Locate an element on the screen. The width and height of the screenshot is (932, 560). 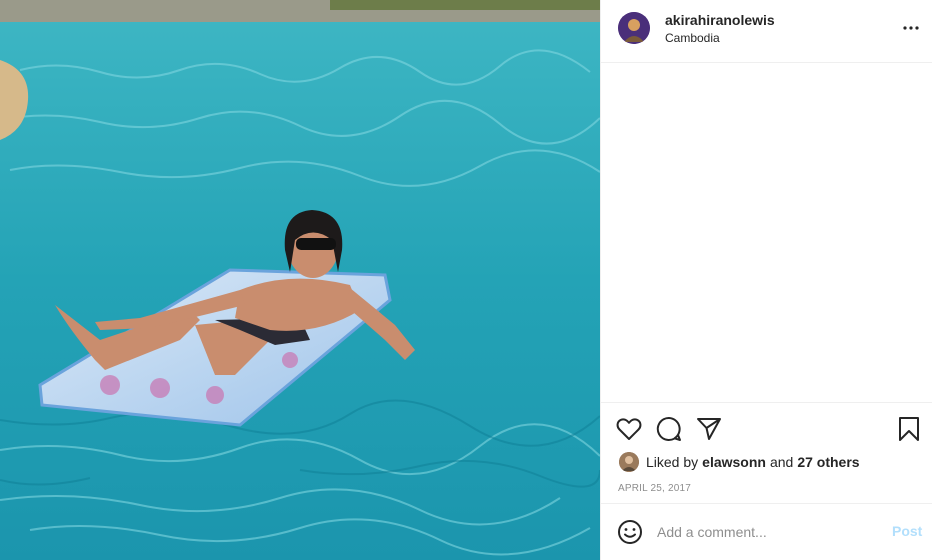
bookmark-icon is located at coordinates (909, 429).